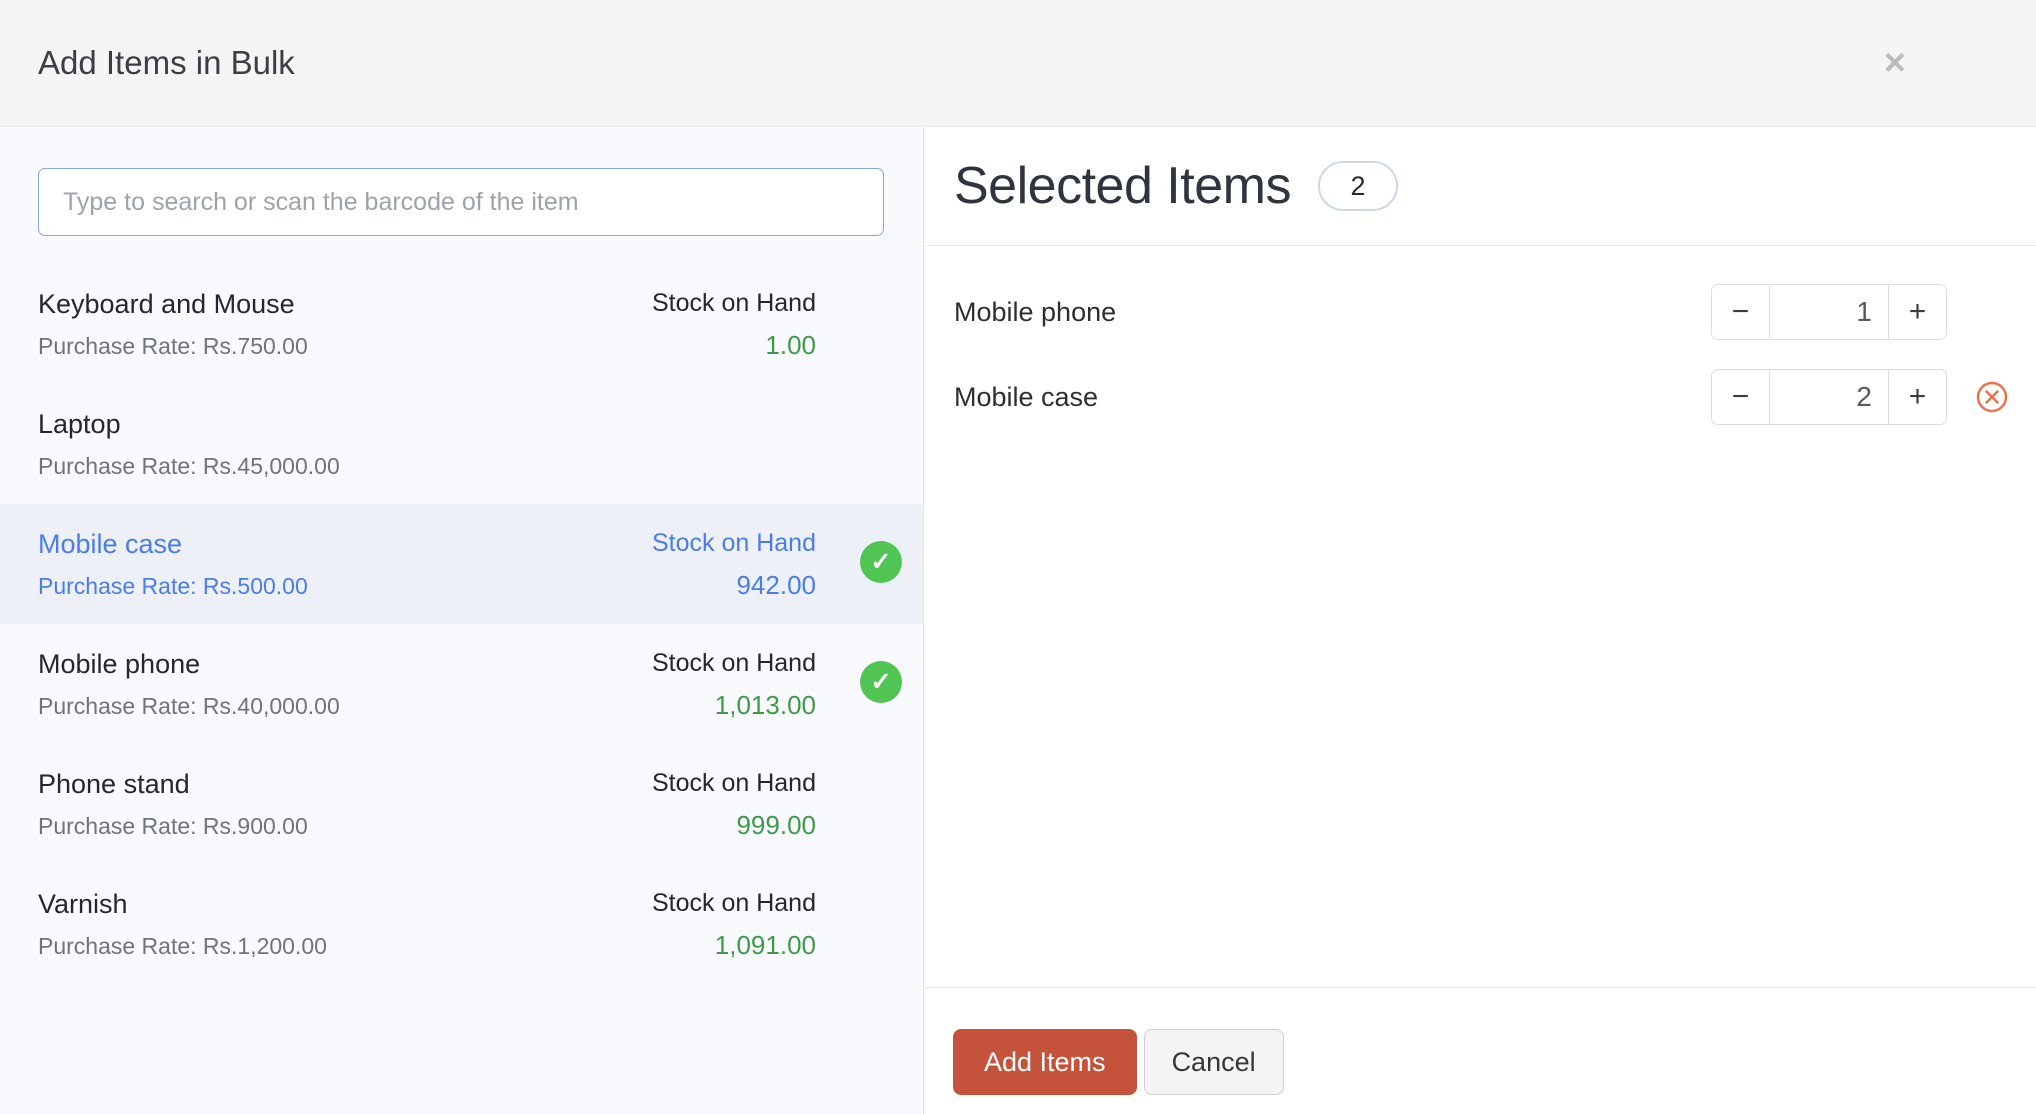  I want to click on item-stock: Stock on Hand 1,013.00, so click(734, 696).